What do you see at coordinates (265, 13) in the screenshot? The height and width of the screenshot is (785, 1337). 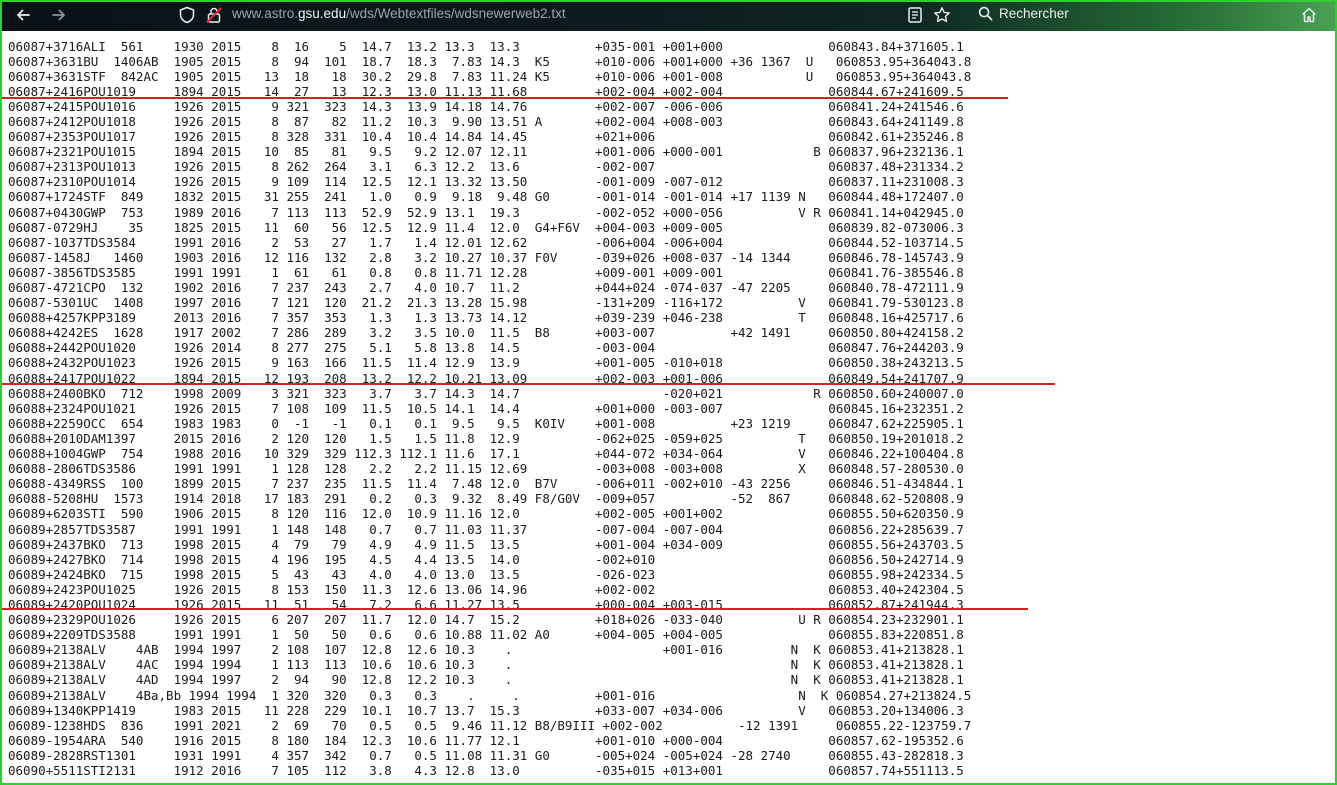 I see `url-prefix: www.astro.` at bounding box center [265, 13].